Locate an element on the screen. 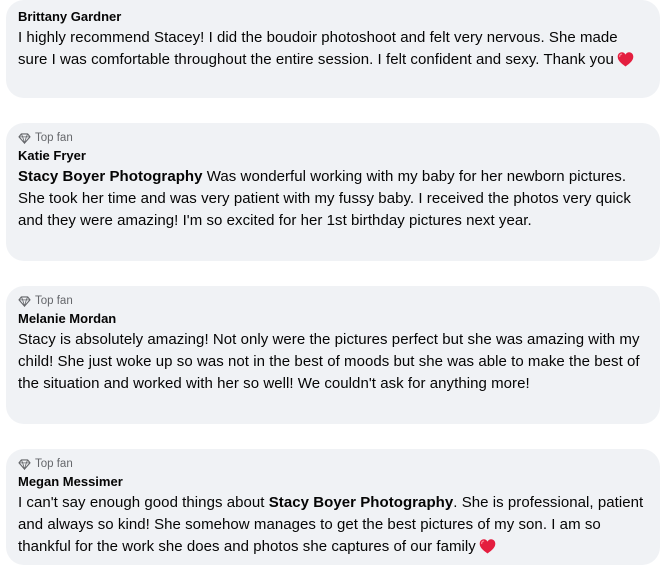  comment-author: Megan Messimer is located at coordinates (333, 482).